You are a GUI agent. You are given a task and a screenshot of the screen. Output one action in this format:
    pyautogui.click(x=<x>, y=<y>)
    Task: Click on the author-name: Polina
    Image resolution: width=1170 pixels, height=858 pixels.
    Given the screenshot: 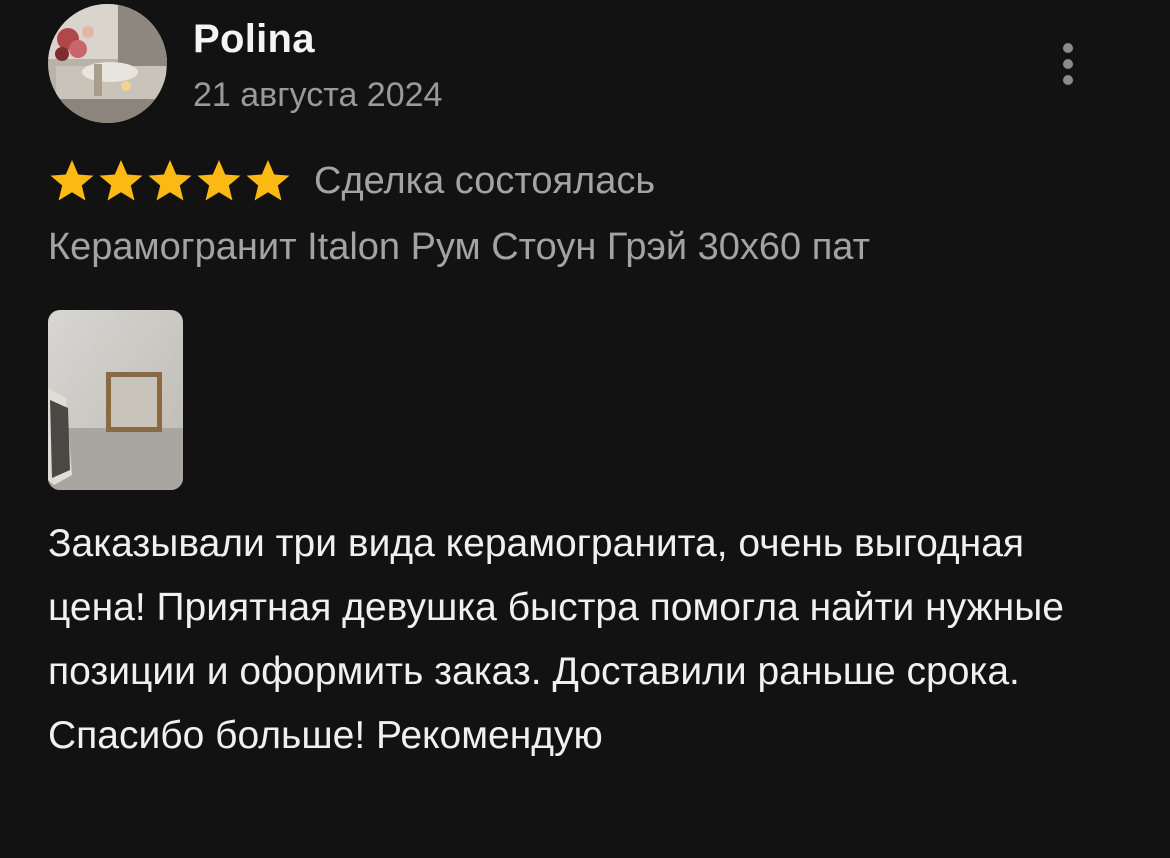 What is the action you would take?
    pyautogui.click(x=254, y=39)
    